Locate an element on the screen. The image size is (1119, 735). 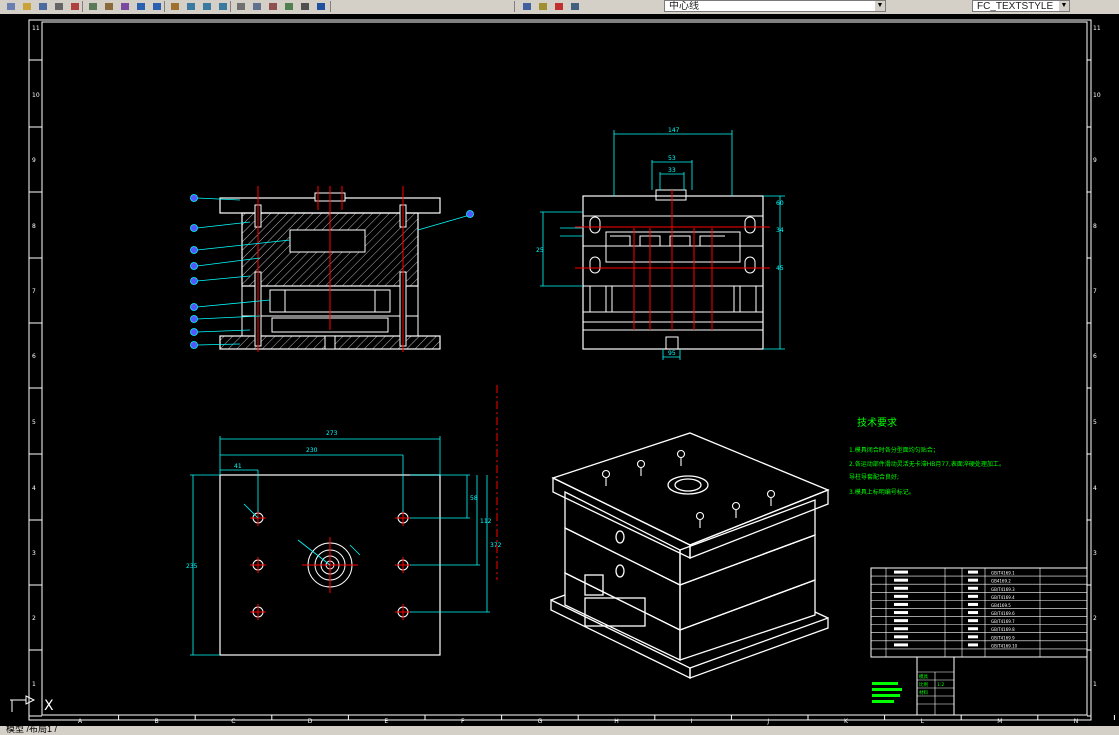
dim-53: 53 is located at coordinates (672, 158).